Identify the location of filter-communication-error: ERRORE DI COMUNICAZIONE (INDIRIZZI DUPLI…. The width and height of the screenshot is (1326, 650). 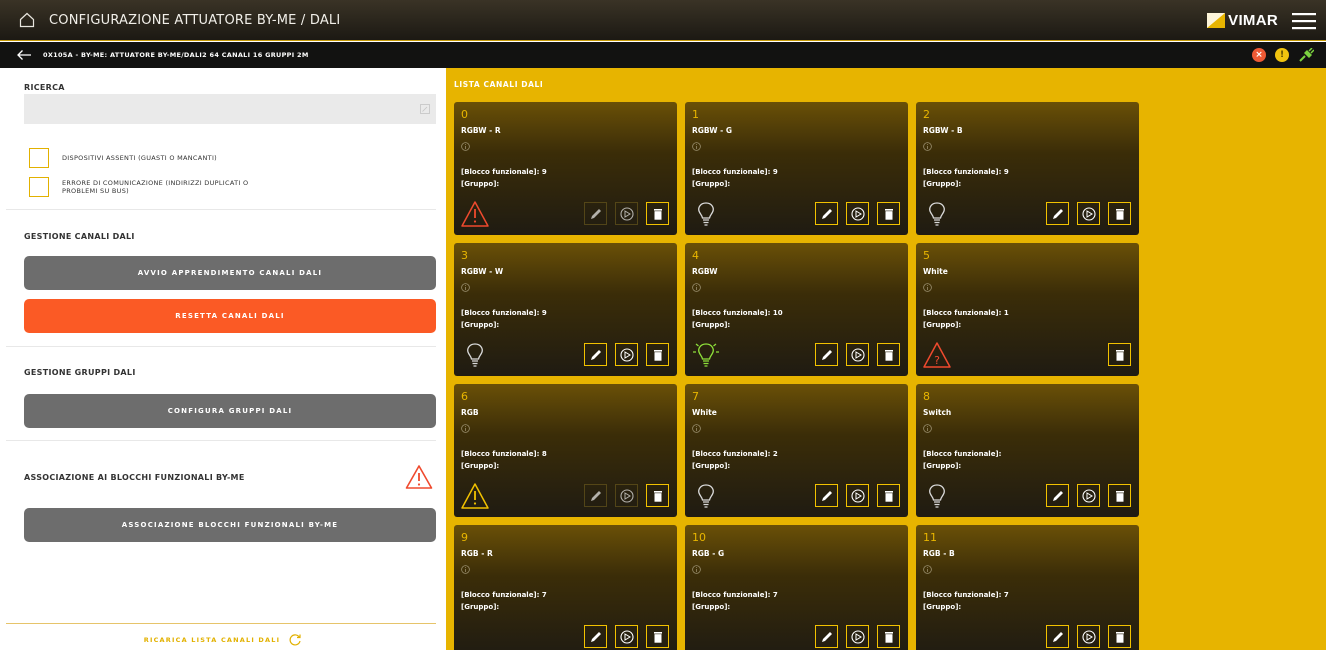
(140, 187).